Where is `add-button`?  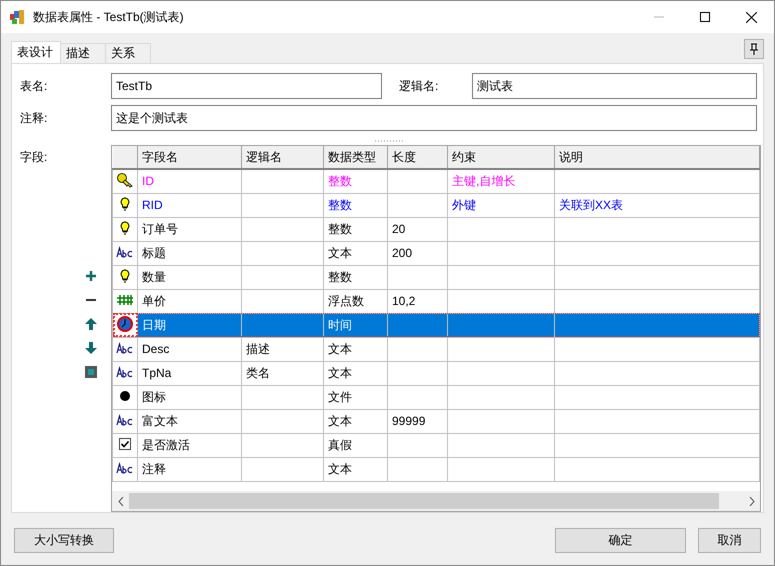
add-button is located at coordinates (91, 276).